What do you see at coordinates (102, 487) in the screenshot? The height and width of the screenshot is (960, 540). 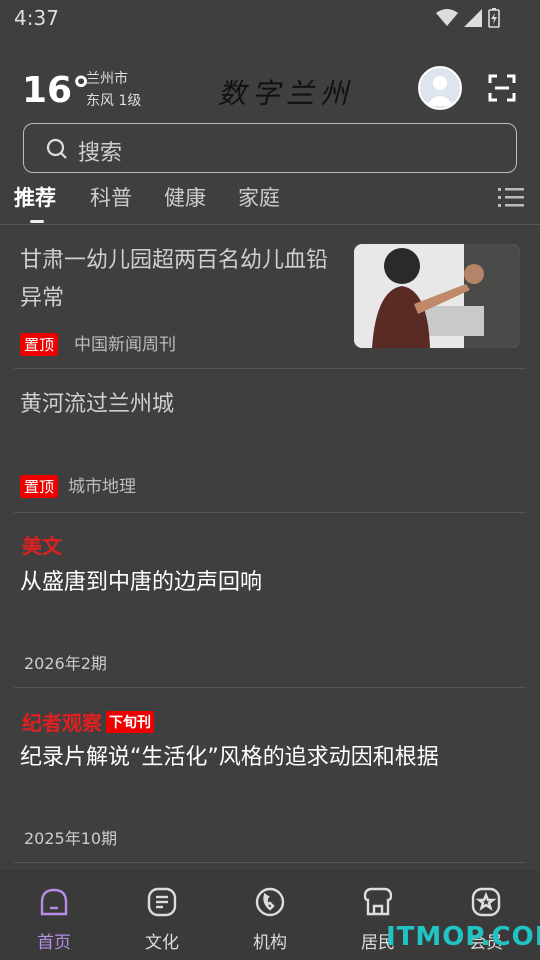 I see `news-source: 城市地理` at bounding box center [102, 487].